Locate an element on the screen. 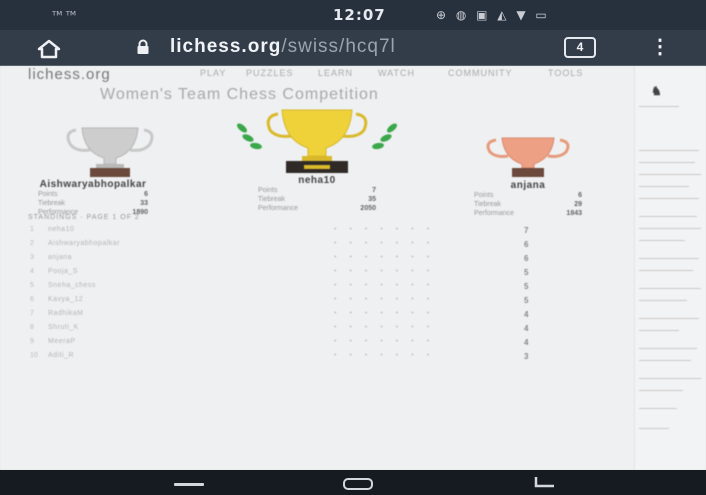  nav-puzzles: PUZZLES is located at coordinates (270, 73).